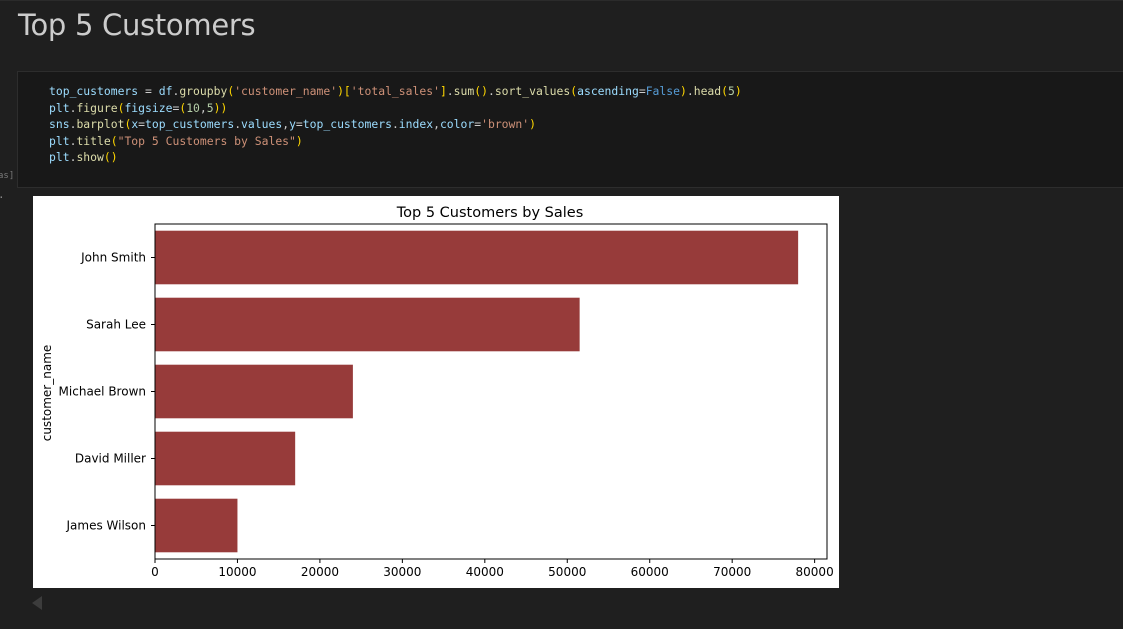  Describe the element at coordinates (815, 572) in the screenshot. I see `x-tick-label: 80000` at that location.